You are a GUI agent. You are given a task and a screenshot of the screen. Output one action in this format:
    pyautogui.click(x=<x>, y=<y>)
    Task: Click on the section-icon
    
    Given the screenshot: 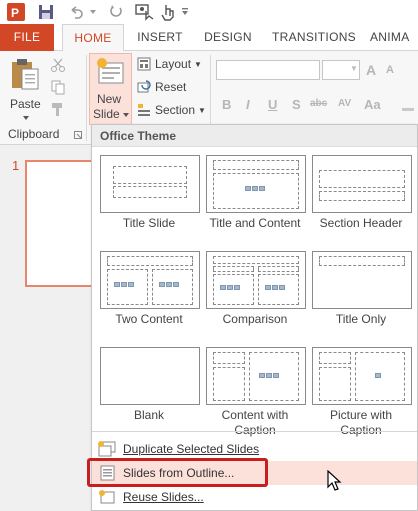 What is the action you would take?
    pyautogui.click(x=144, y=110)
    